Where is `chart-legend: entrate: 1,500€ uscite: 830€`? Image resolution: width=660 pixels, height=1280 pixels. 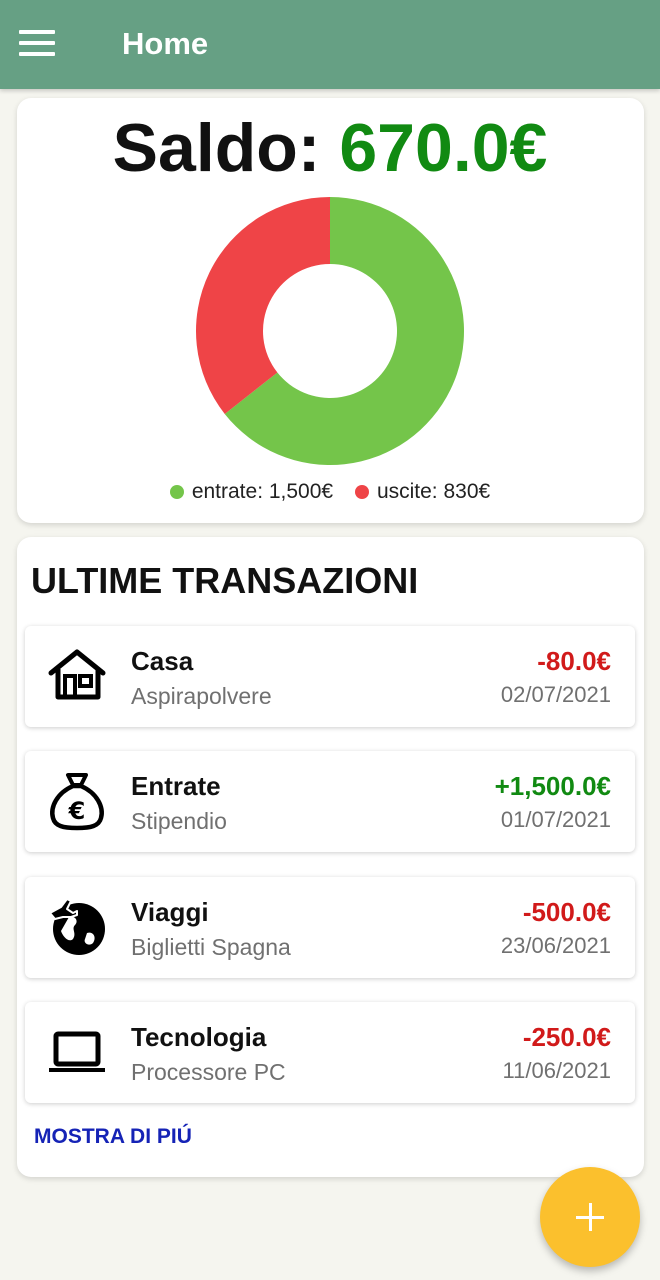 chart-legend: entrate: 1,500€ uscite: 830€ is located at coordinates (330, 492).